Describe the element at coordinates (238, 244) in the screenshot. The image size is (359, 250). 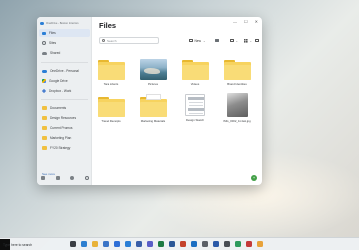
I see `maps-icon` at that location.